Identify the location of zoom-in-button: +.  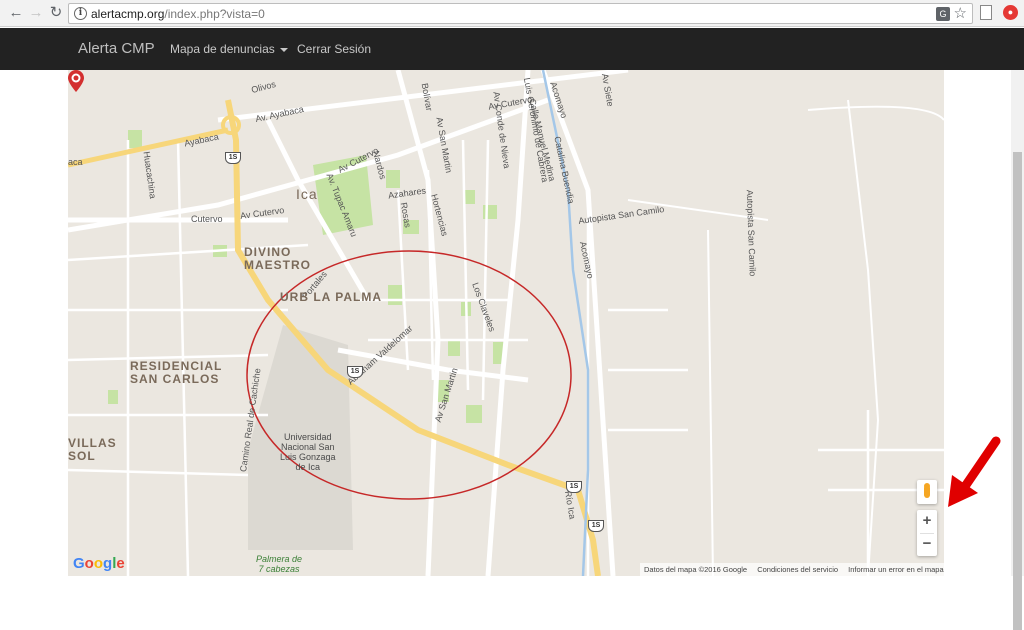
(927, 521).